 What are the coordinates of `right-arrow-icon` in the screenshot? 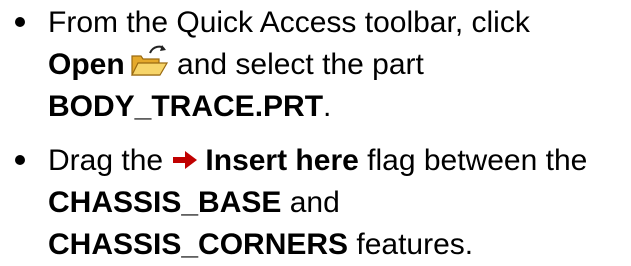 It's located at (185, 160).